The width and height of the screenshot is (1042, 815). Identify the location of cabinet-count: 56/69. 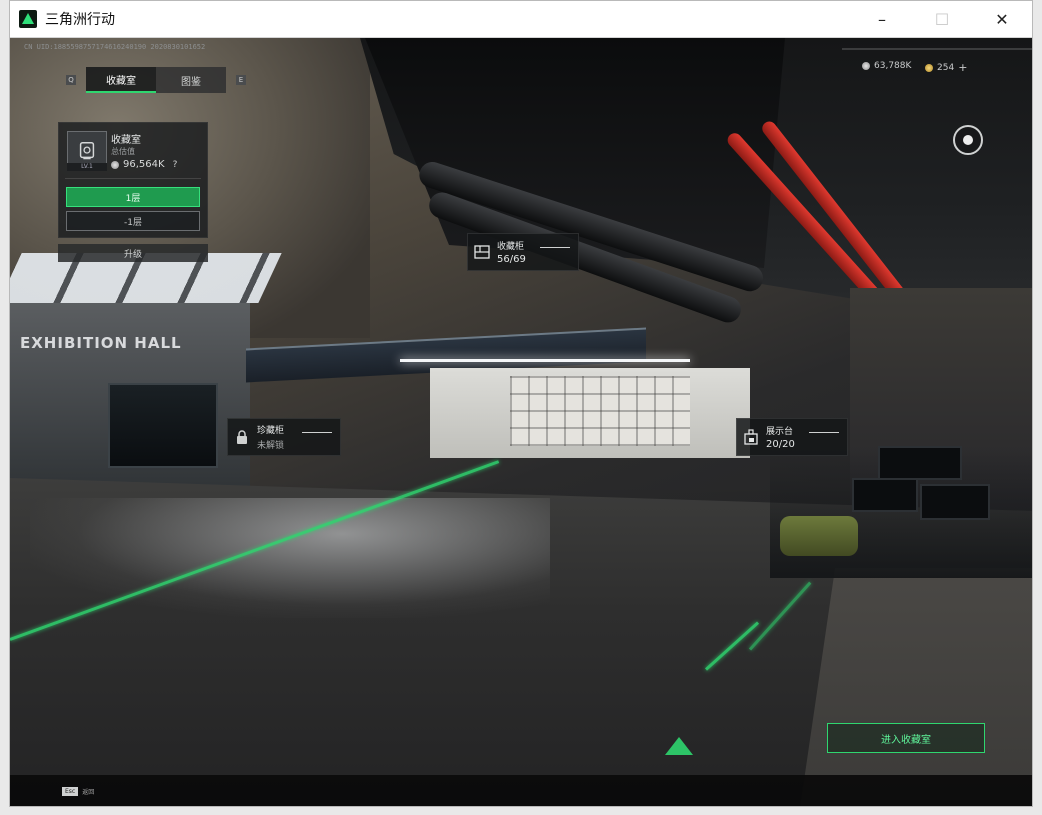
(511, 259).